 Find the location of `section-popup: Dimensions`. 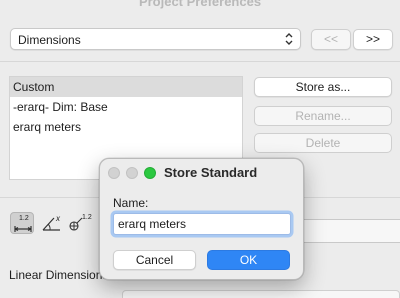

section-popup: Dimensions is located at coordinates (155, 39).